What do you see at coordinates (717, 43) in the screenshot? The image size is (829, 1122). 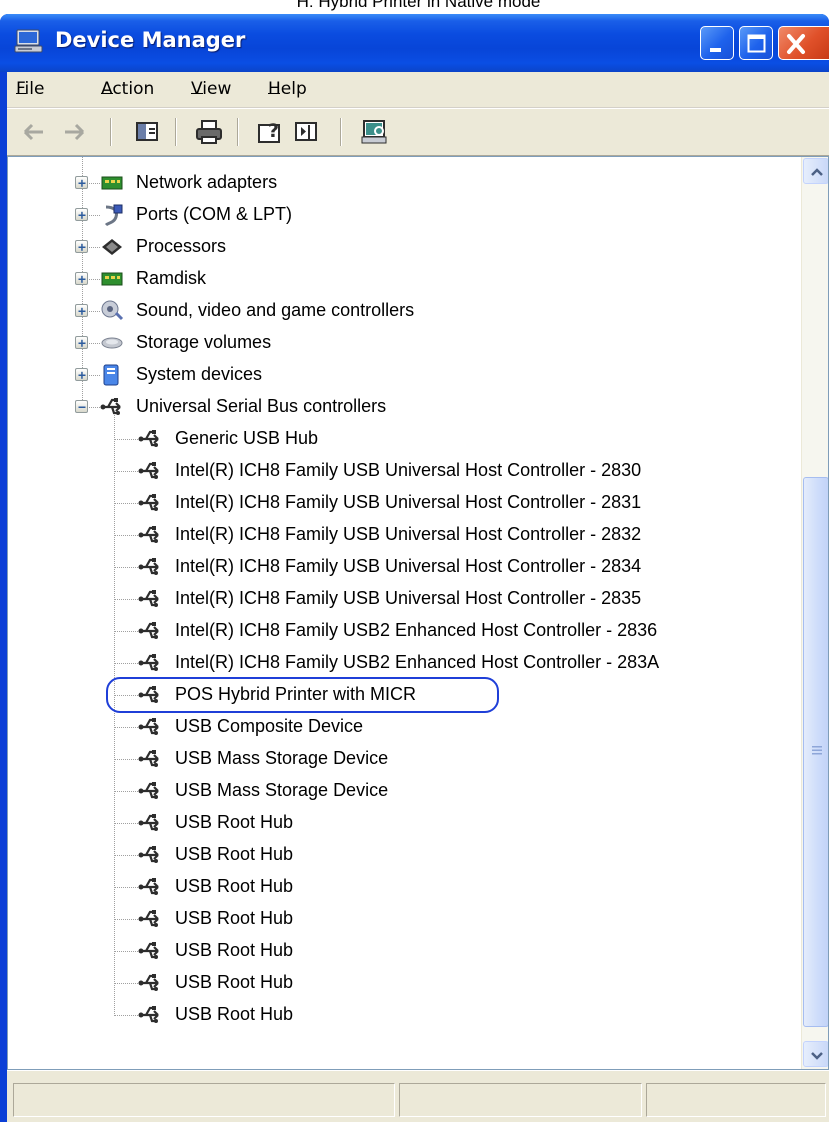 I see `minimize-button` at bounding box center [717, 43].